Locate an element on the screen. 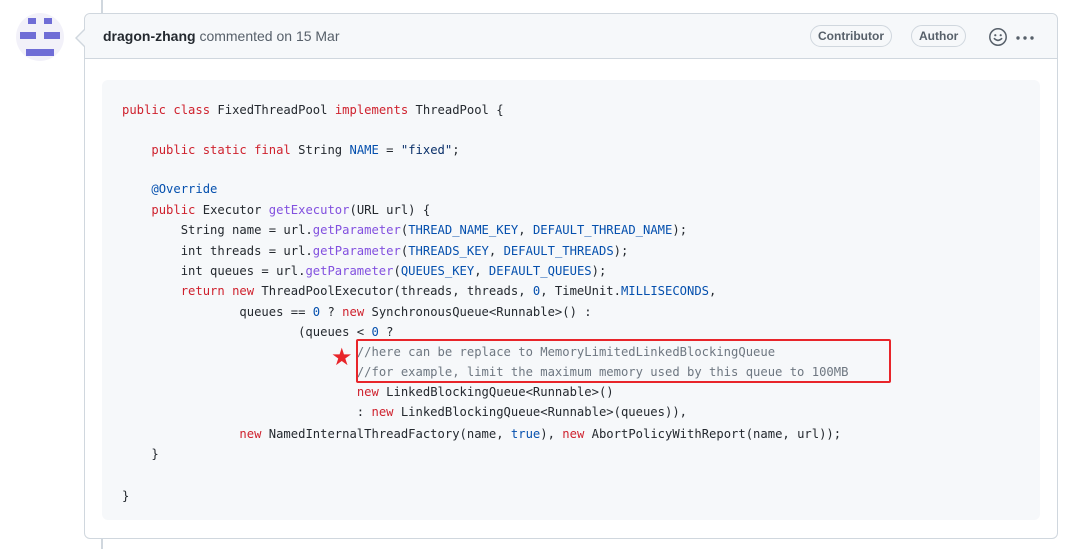 The image size is (1080, 549). code-token: getExecutor is located at coordinates (309, 210).